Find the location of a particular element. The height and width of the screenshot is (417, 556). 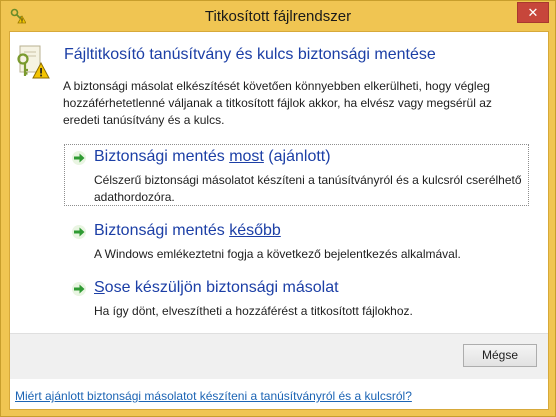

title-bar: Titkosított fájlrendszer ✕ is located at coordinates (278, 16).